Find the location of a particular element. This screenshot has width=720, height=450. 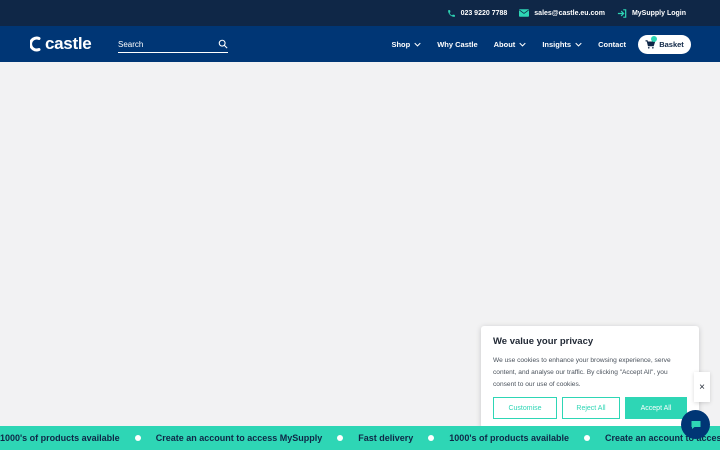

basket-button: Basket is located at coordinates (664, 44).